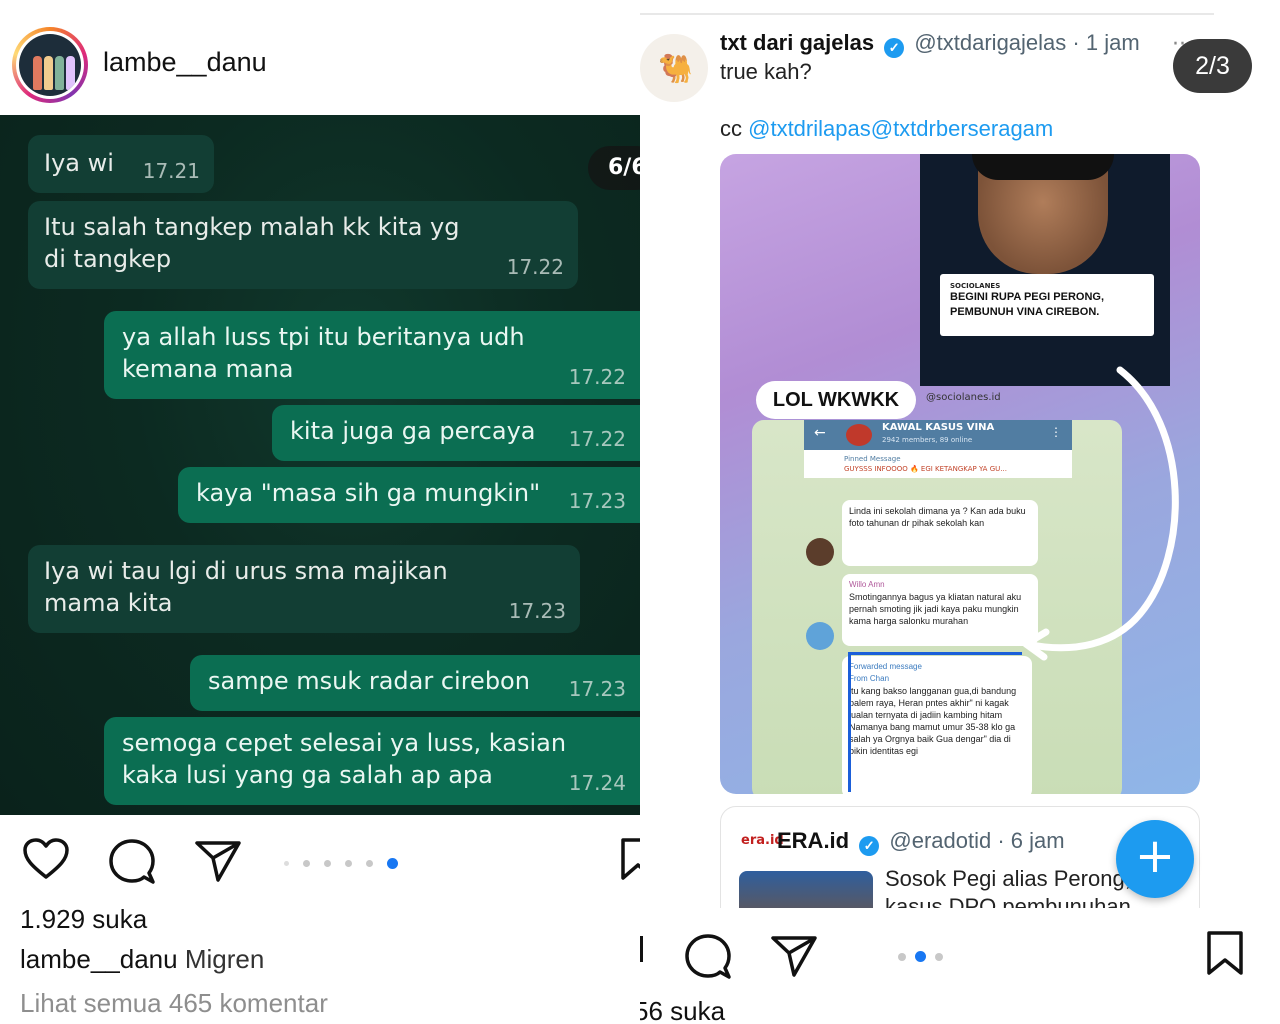  What do you see at coordinates (369, 681) in the screenshot?
I see `message-text: sampe msuk radar cirebon` at bounding box center [369, 681].